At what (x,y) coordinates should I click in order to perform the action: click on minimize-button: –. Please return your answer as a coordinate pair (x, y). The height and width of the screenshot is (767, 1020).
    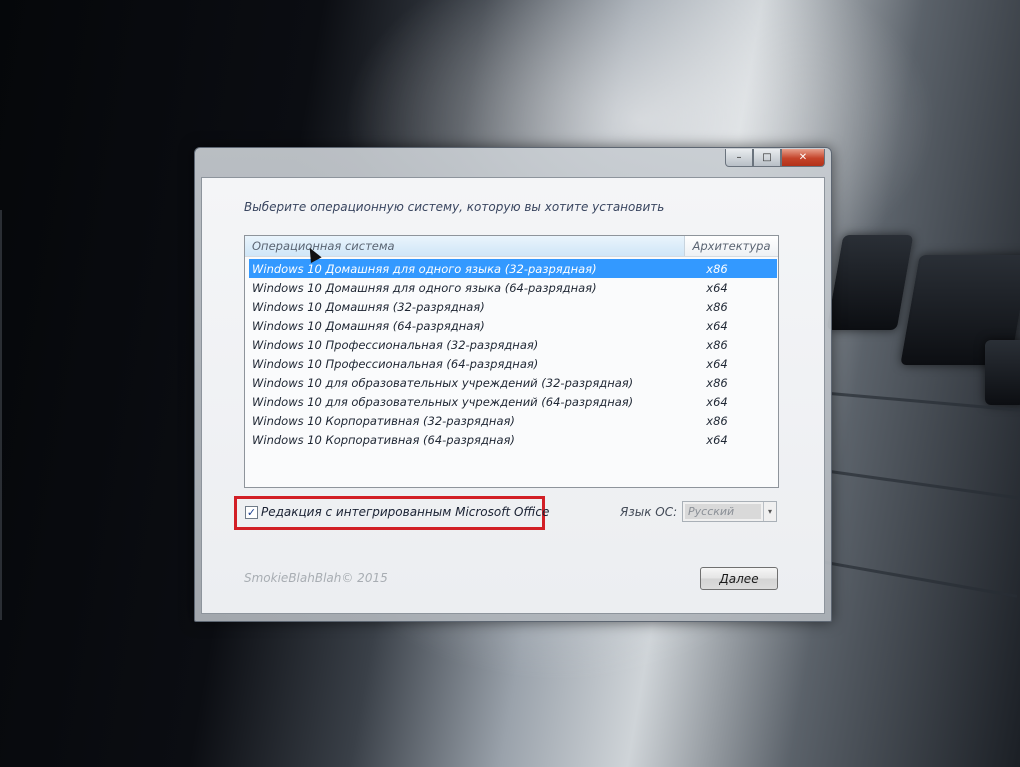
    Looking at the image, I should click on (739, 158).